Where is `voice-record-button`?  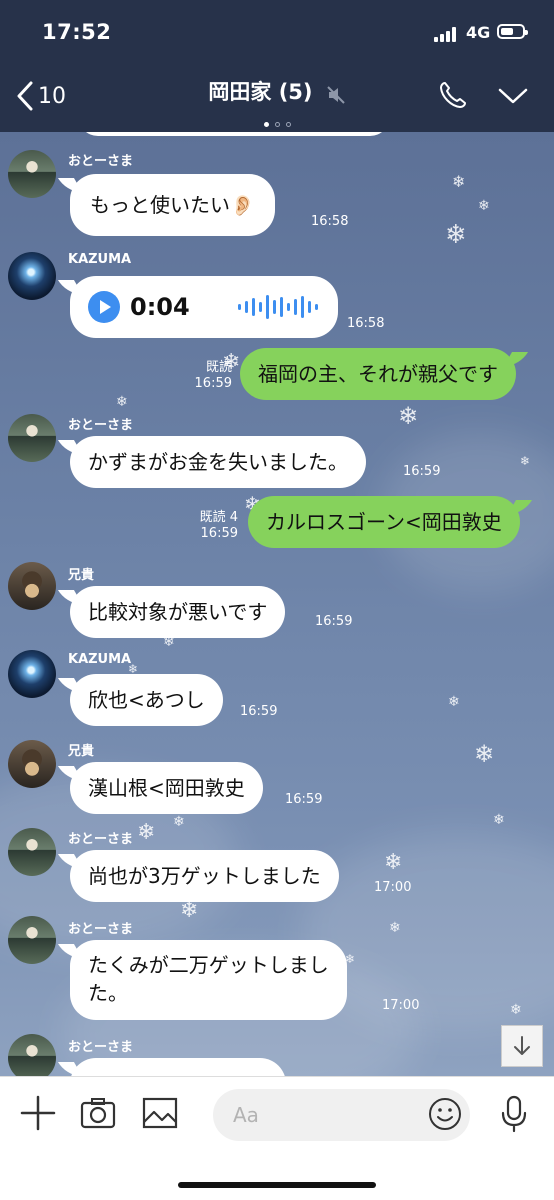 voice-record-button is located at coordinates (514, 1116).